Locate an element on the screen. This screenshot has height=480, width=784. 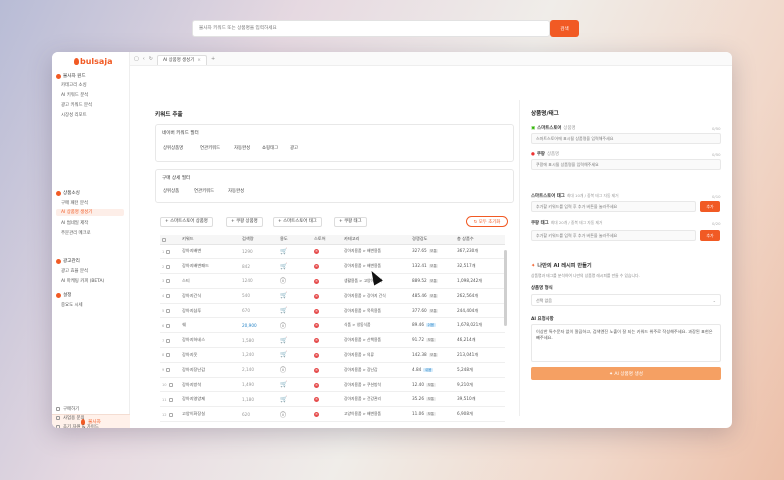
add-coupang-tag-button: + 쿠팡 태그 is located at coordinates (350, 222).